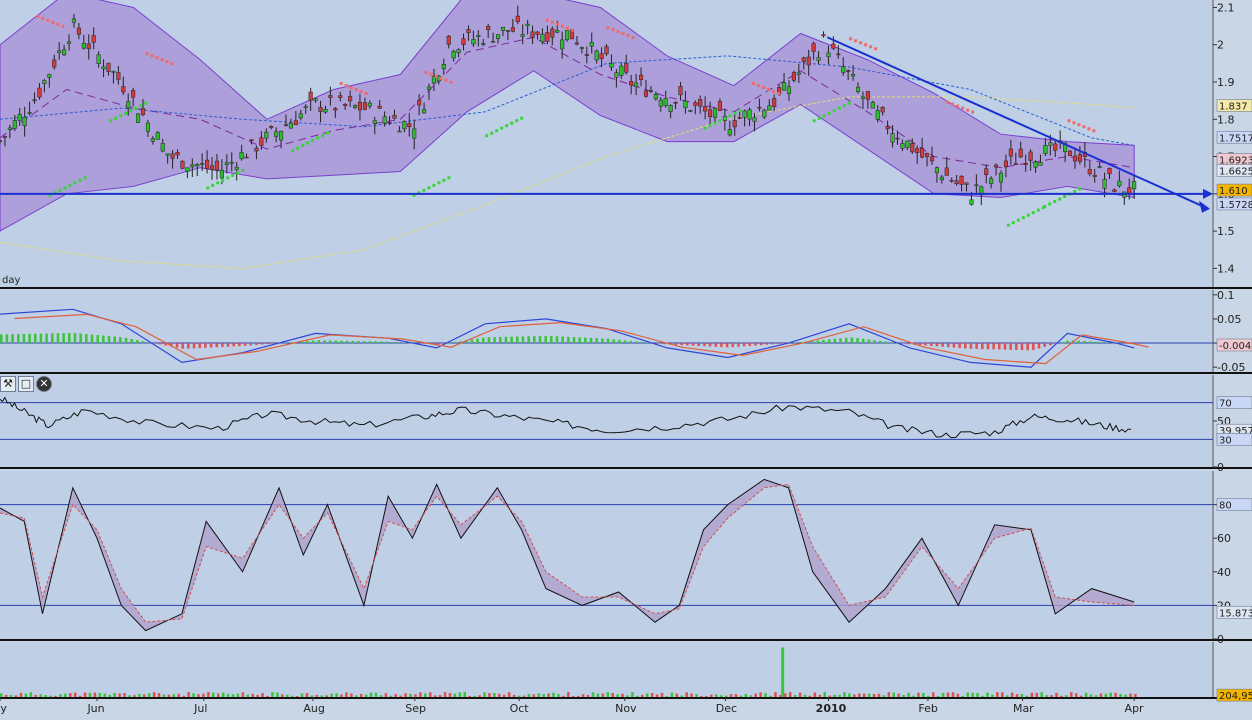  I want to click on close-icon: ✕, so click(44, 384).